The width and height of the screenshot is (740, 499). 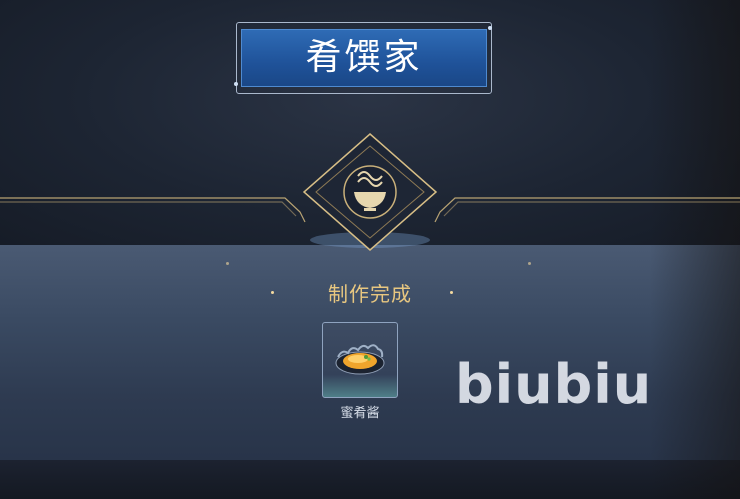 I want to click on watermark: biubiu, so click(x=554, y=384).